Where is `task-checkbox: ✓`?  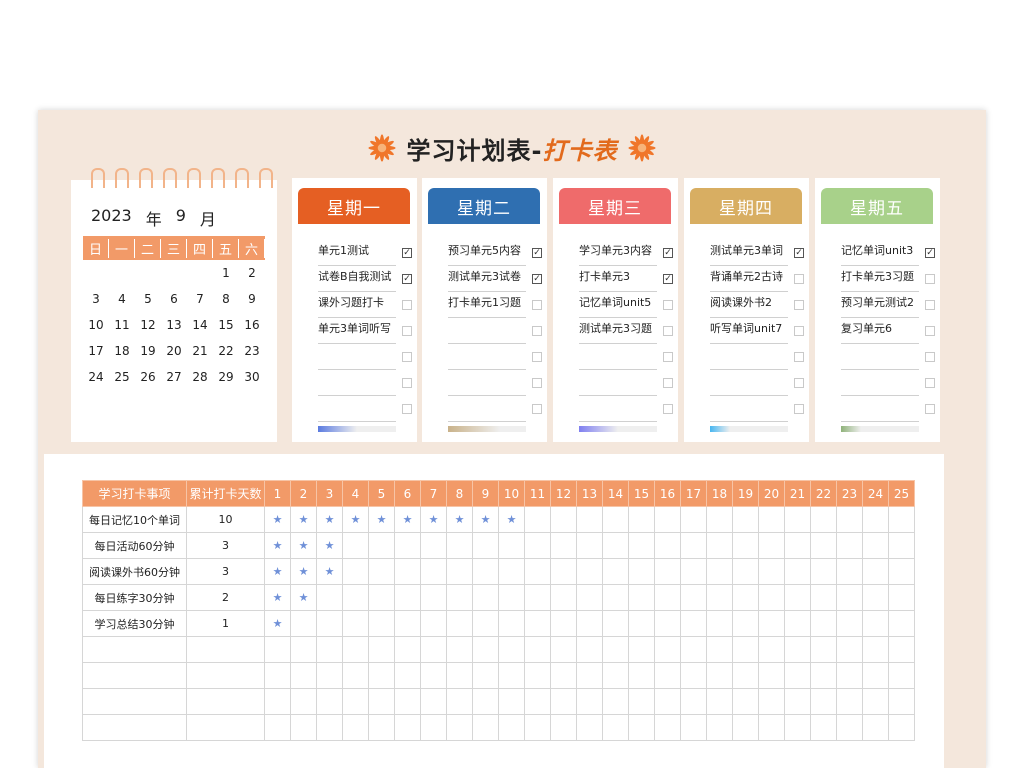
task-checkbox: ✓ is located at coordinates (407, 253).